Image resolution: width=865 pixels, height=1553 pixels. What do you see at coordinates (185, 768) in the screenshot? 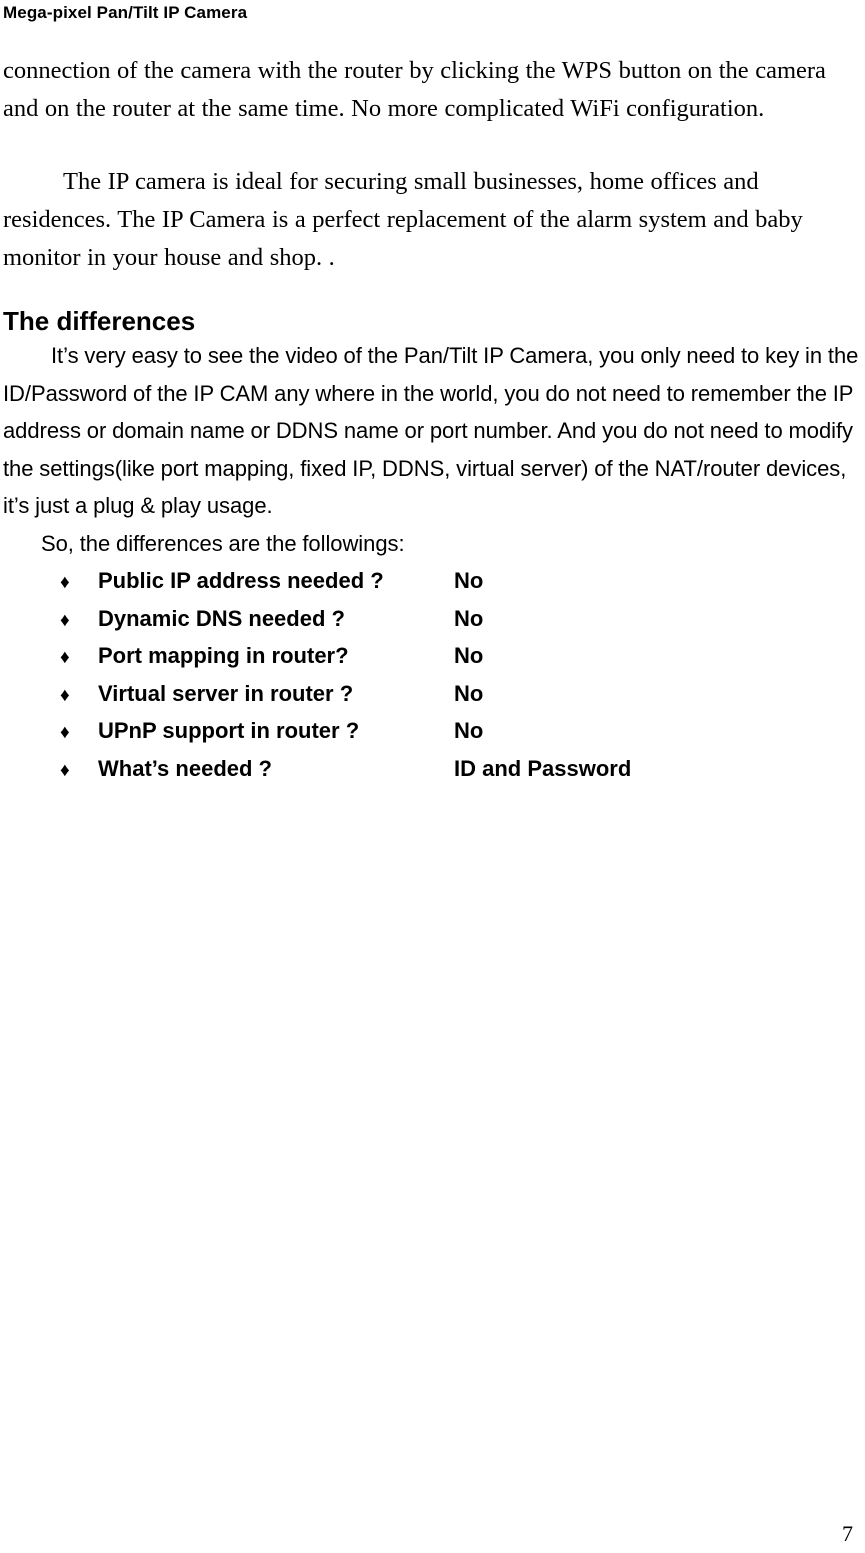
I see `list-item-question: What’s needed ?` at bounding box center [185, 768].